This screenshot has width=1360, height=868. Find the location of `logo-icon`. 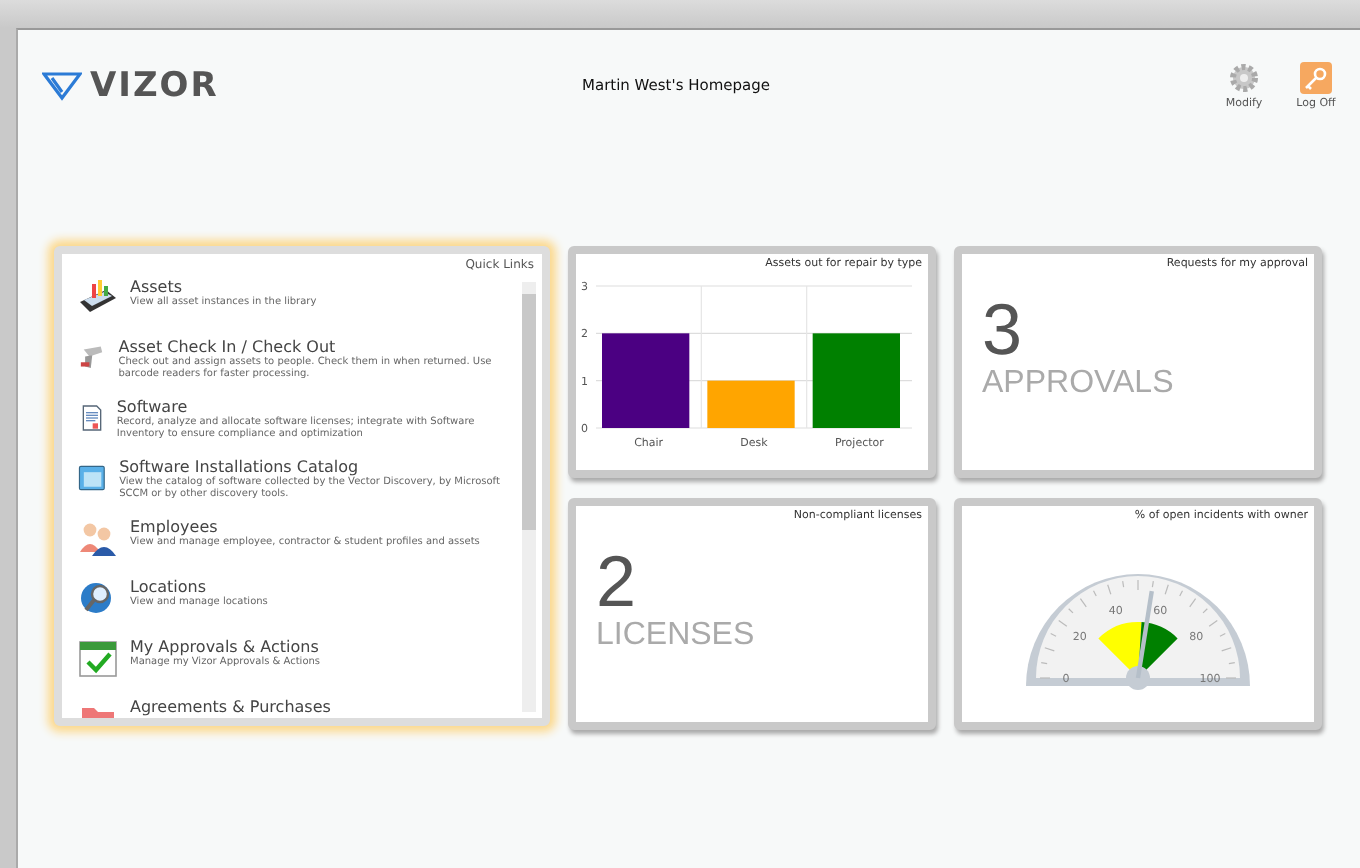

logo-icon is located at coordinates (62, 85).